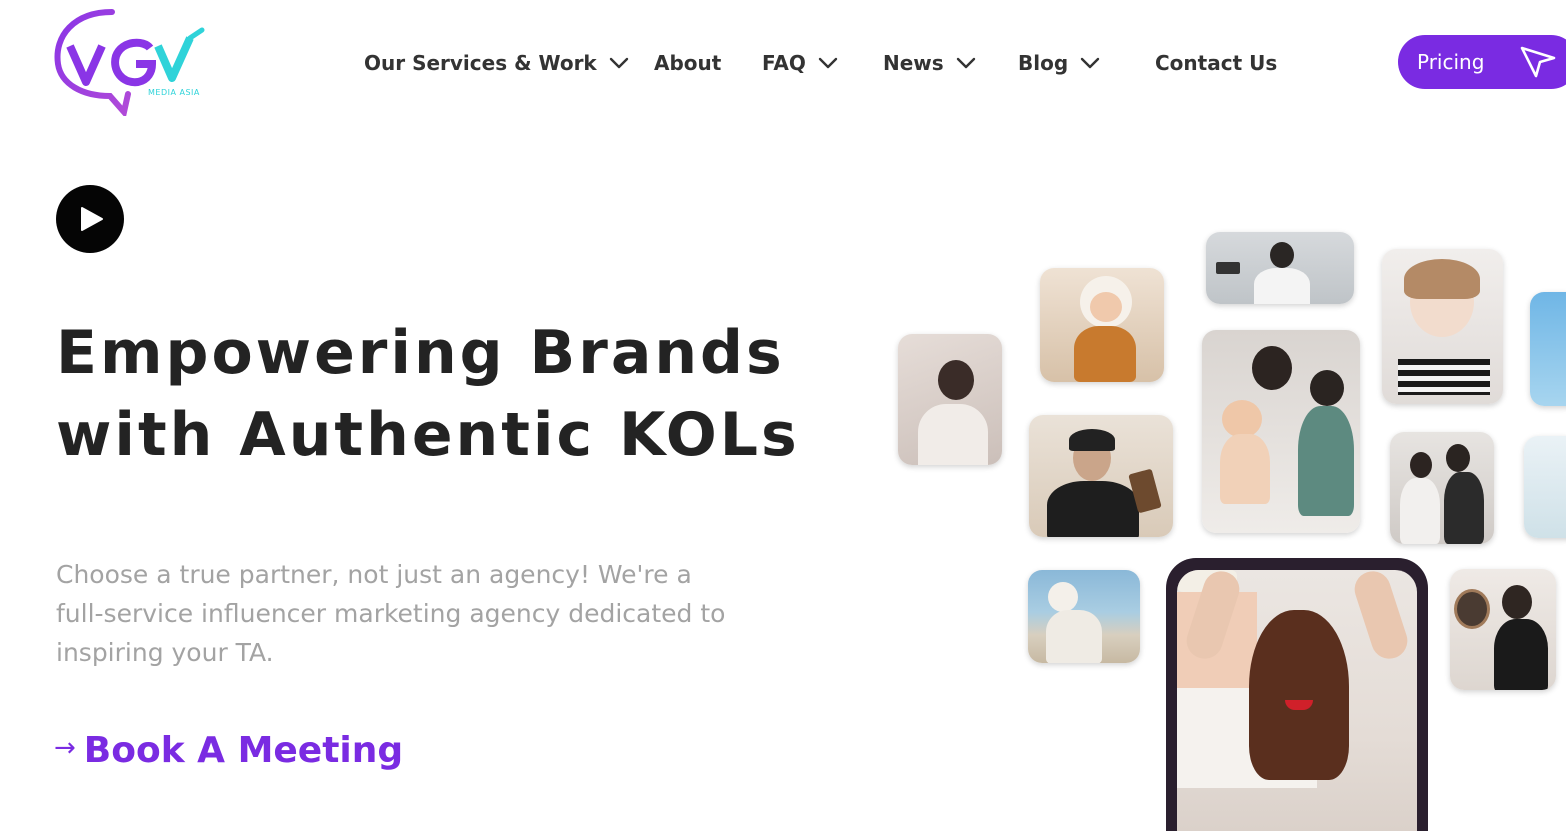  What do you see at coordinates (1503, 629) in the screenshot?
I see `woman-mirror-photo` at bounding box center [1503, 629].